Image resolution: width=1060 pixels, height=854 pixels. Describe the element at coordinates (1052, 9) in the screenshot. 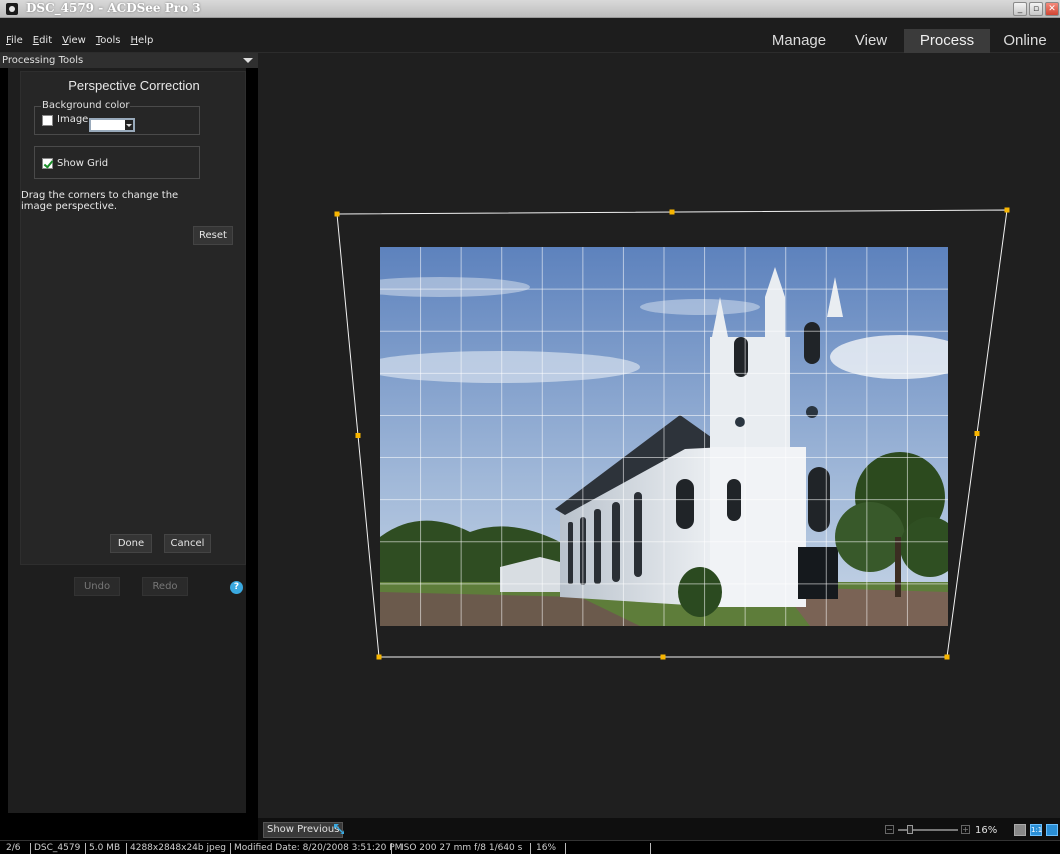

I see `close-button: ✕` at that location.